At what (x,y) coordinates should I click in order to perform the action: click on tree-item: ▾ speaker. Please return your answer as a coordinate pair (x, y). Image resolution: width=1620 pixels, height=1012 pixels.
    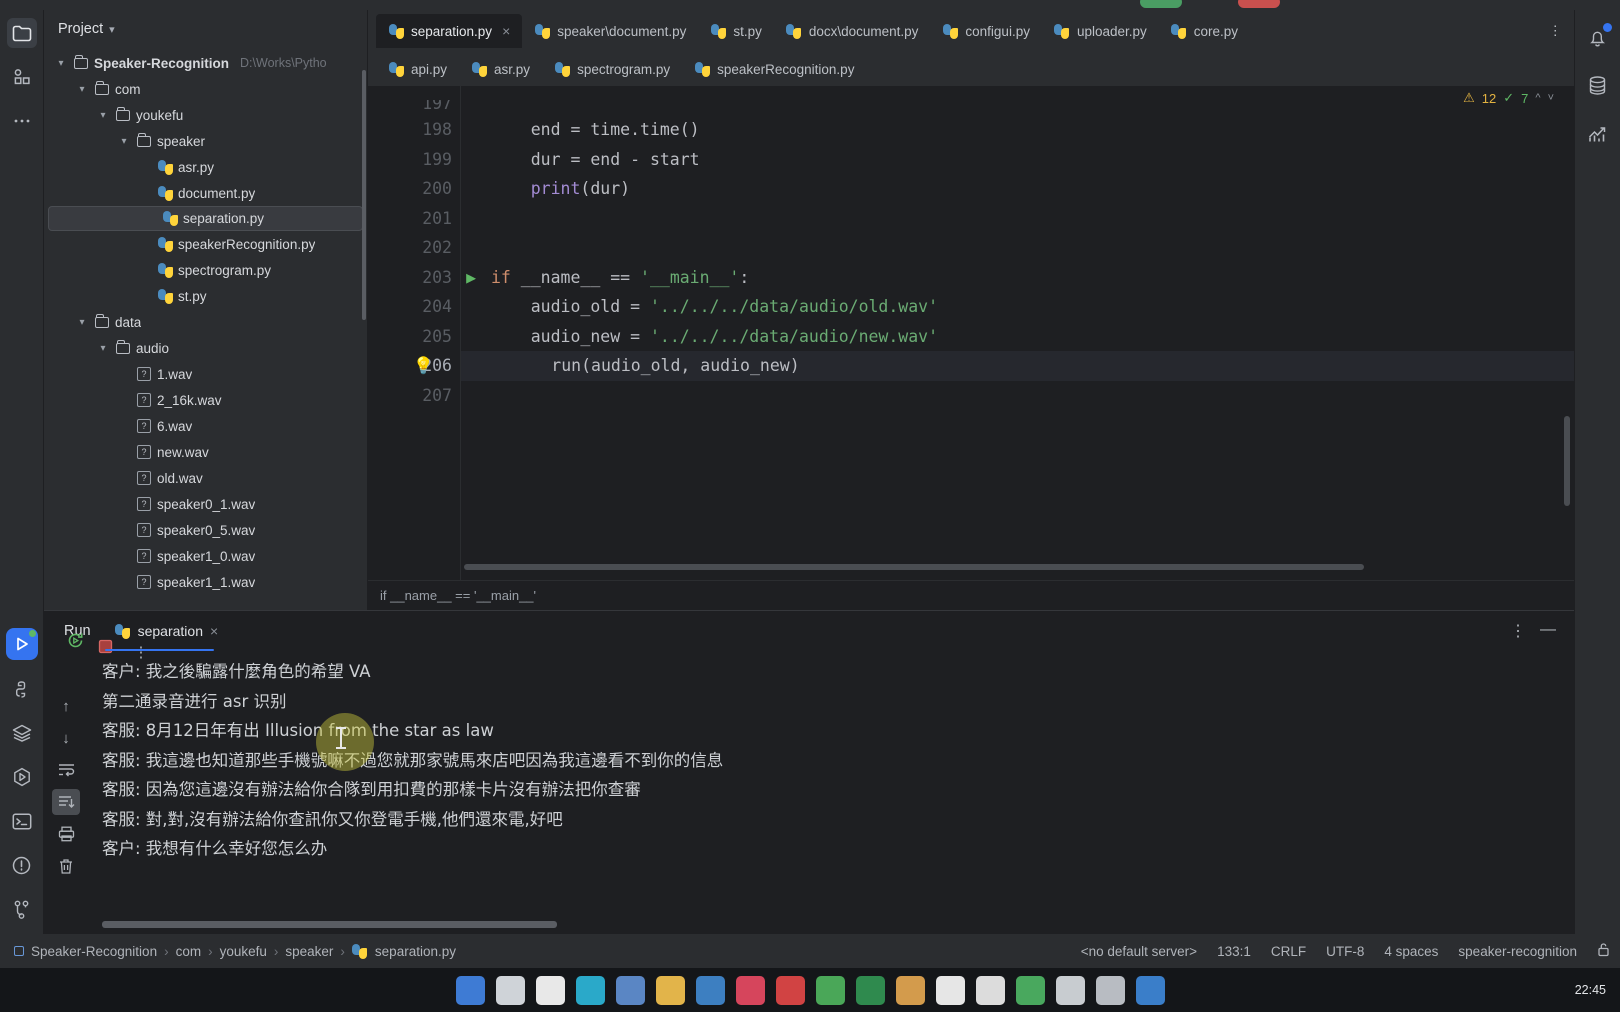
    Looking at the image, I should click on (205, 141).